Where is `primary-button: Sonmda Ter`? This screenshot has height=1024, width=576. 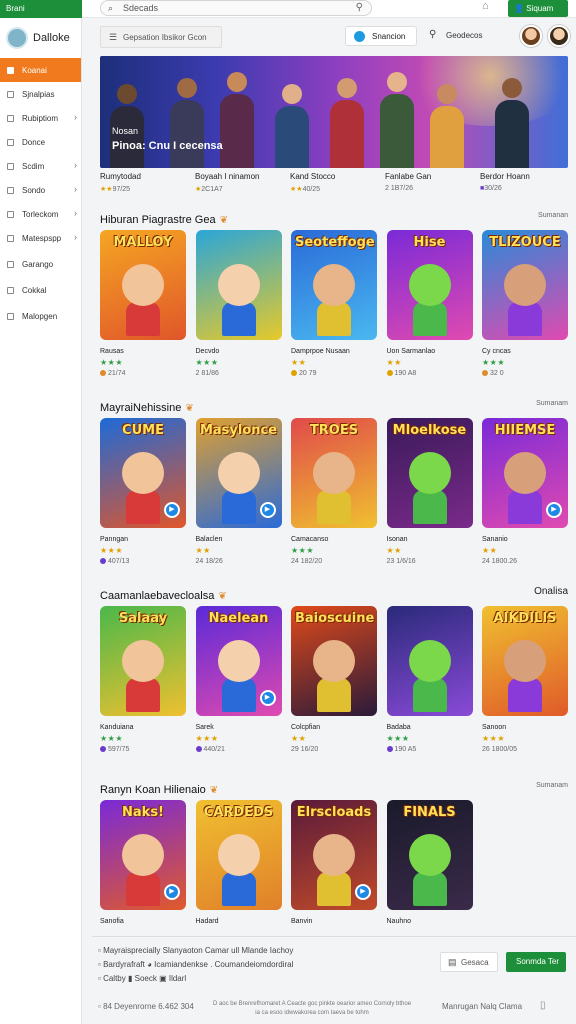 primary-button: Sonmda Ter is located at coordinates (536, 962).